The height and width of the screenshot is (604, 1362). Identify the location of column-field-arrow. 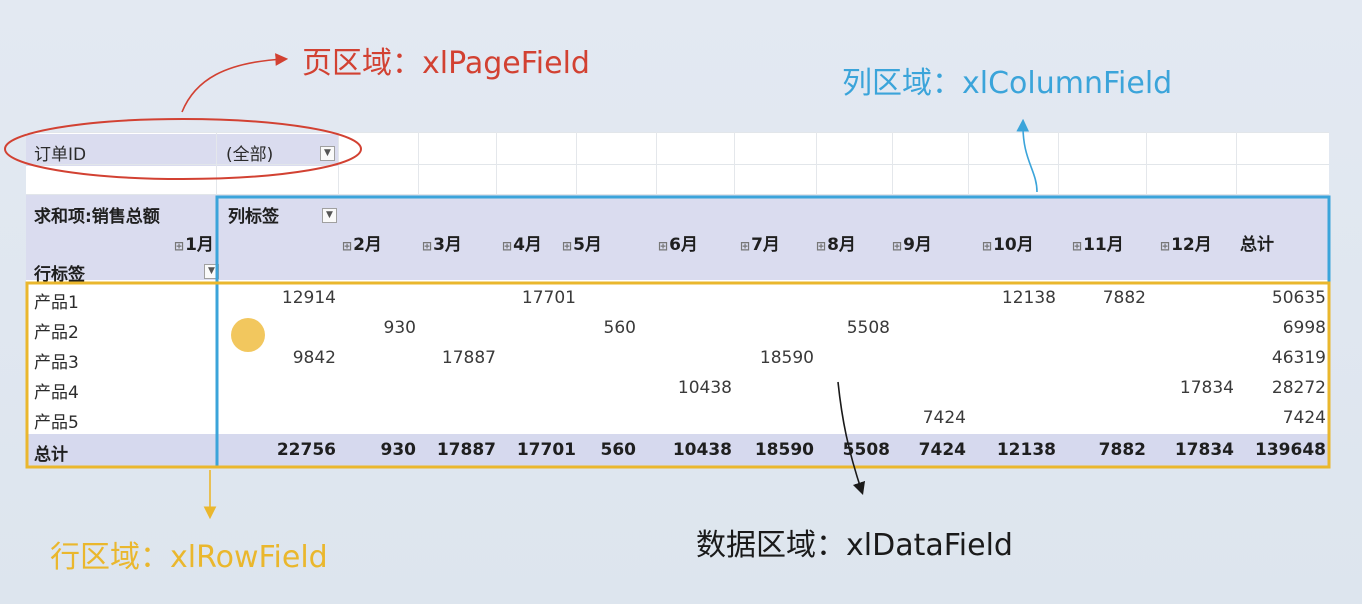
(1027, 155).